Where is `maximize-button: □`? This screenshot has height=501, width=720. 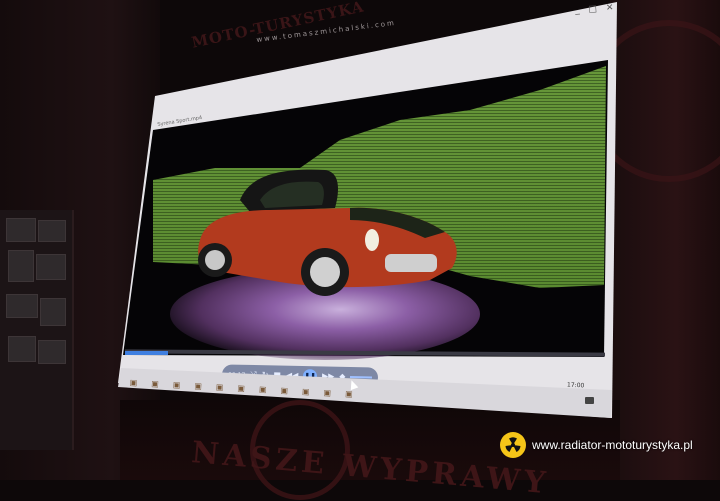 maximize-button: □ is located at coordinates (597, 9).